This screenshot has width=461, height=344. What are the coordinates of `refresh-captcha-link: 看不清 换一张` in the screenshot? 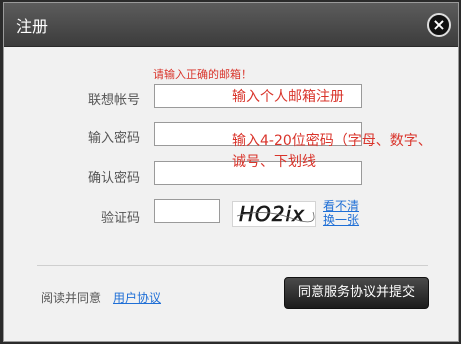 It's located at (341, 213).